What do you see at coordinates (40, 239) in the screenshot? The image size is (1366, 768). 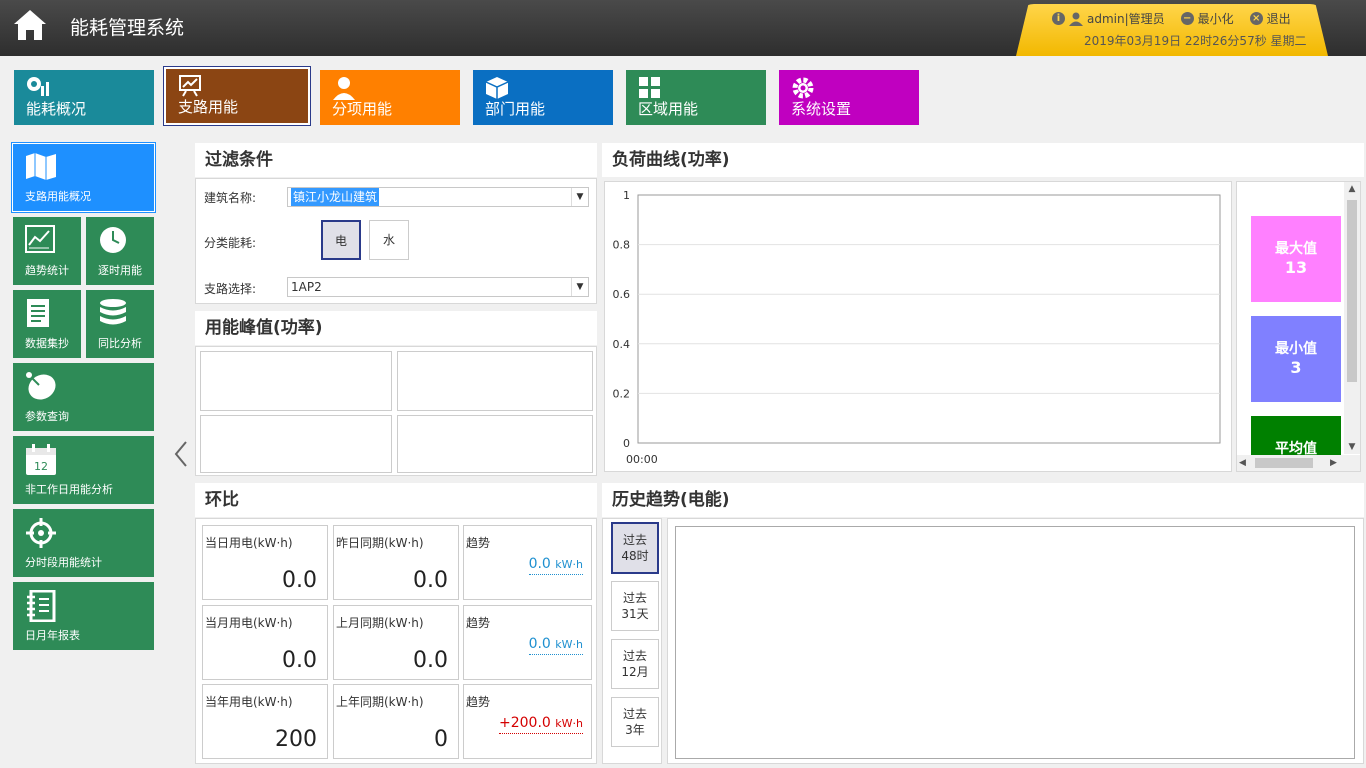 I see `trend-chart-icon` at bounding box center [40, 239].